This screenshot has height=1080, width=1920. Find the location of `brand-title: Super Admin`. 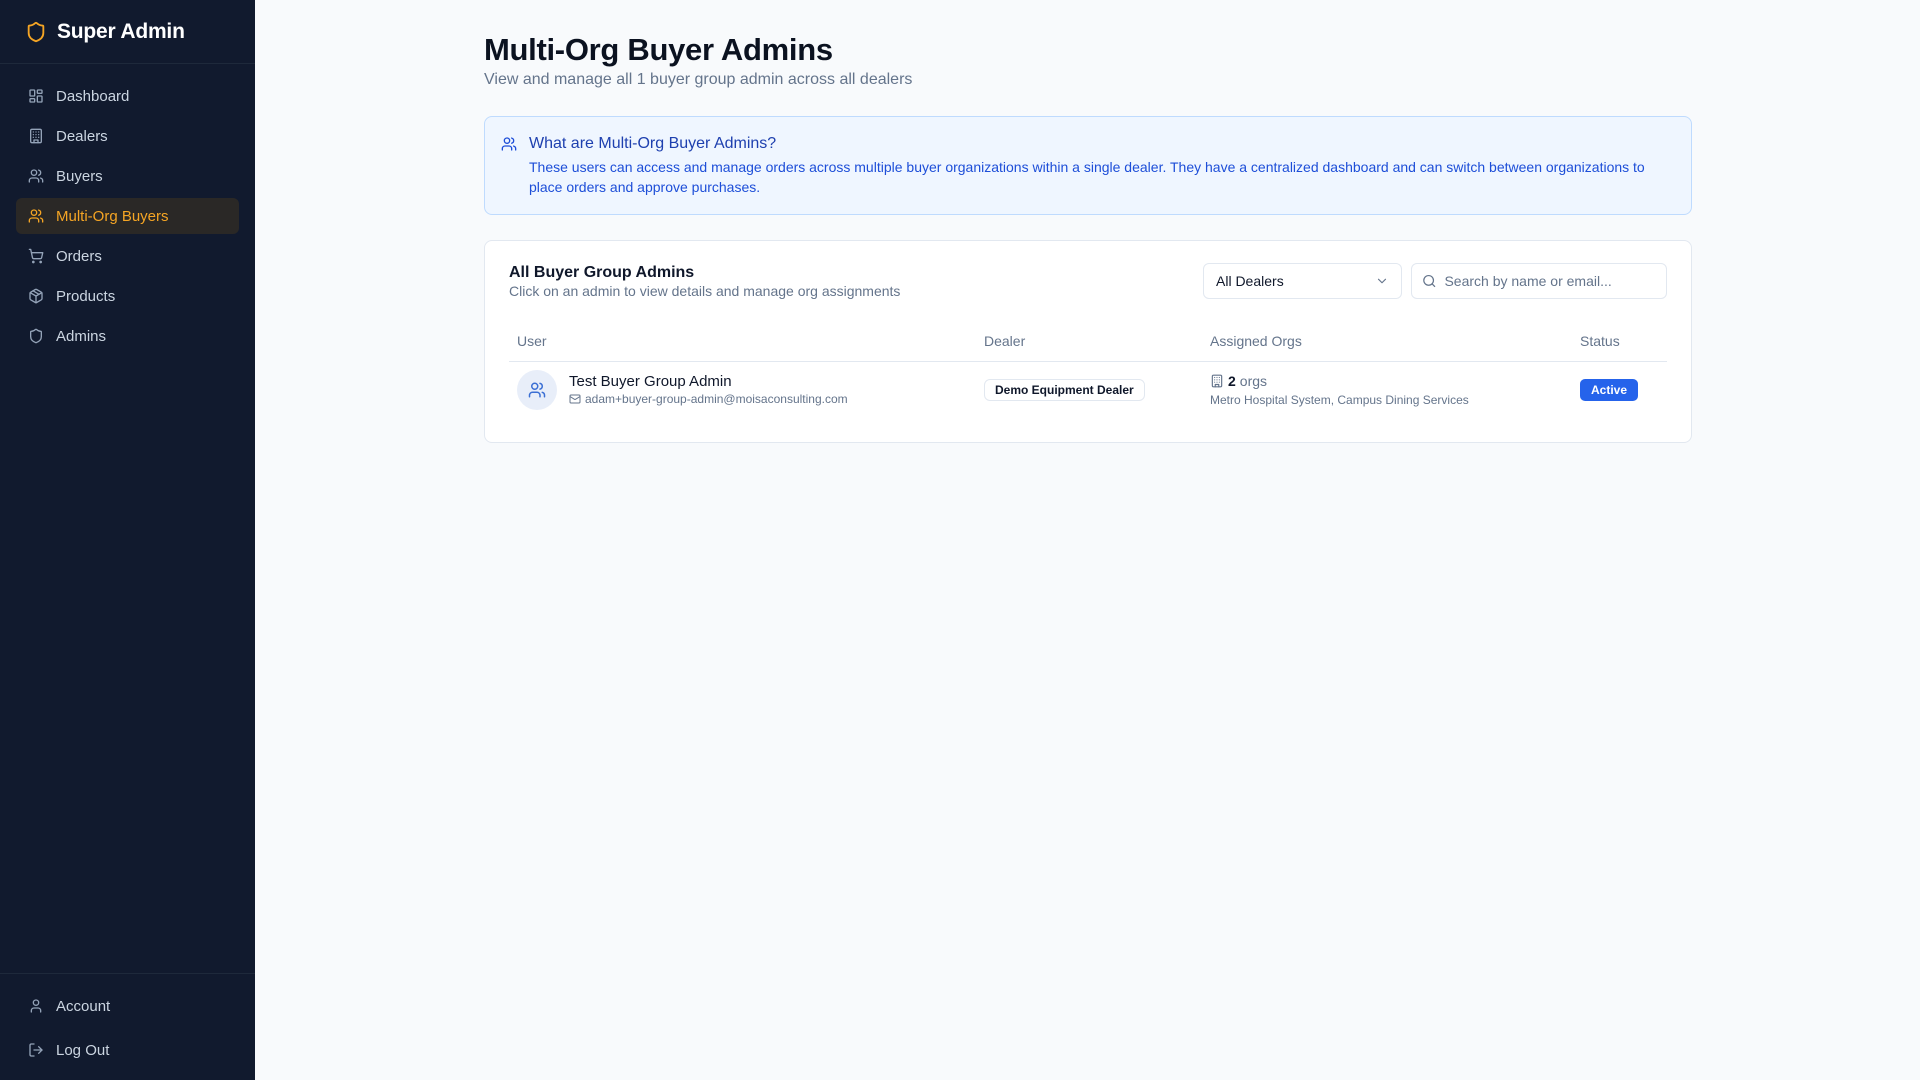

brand-title: Super Admin is located at coordinates (121, 31).